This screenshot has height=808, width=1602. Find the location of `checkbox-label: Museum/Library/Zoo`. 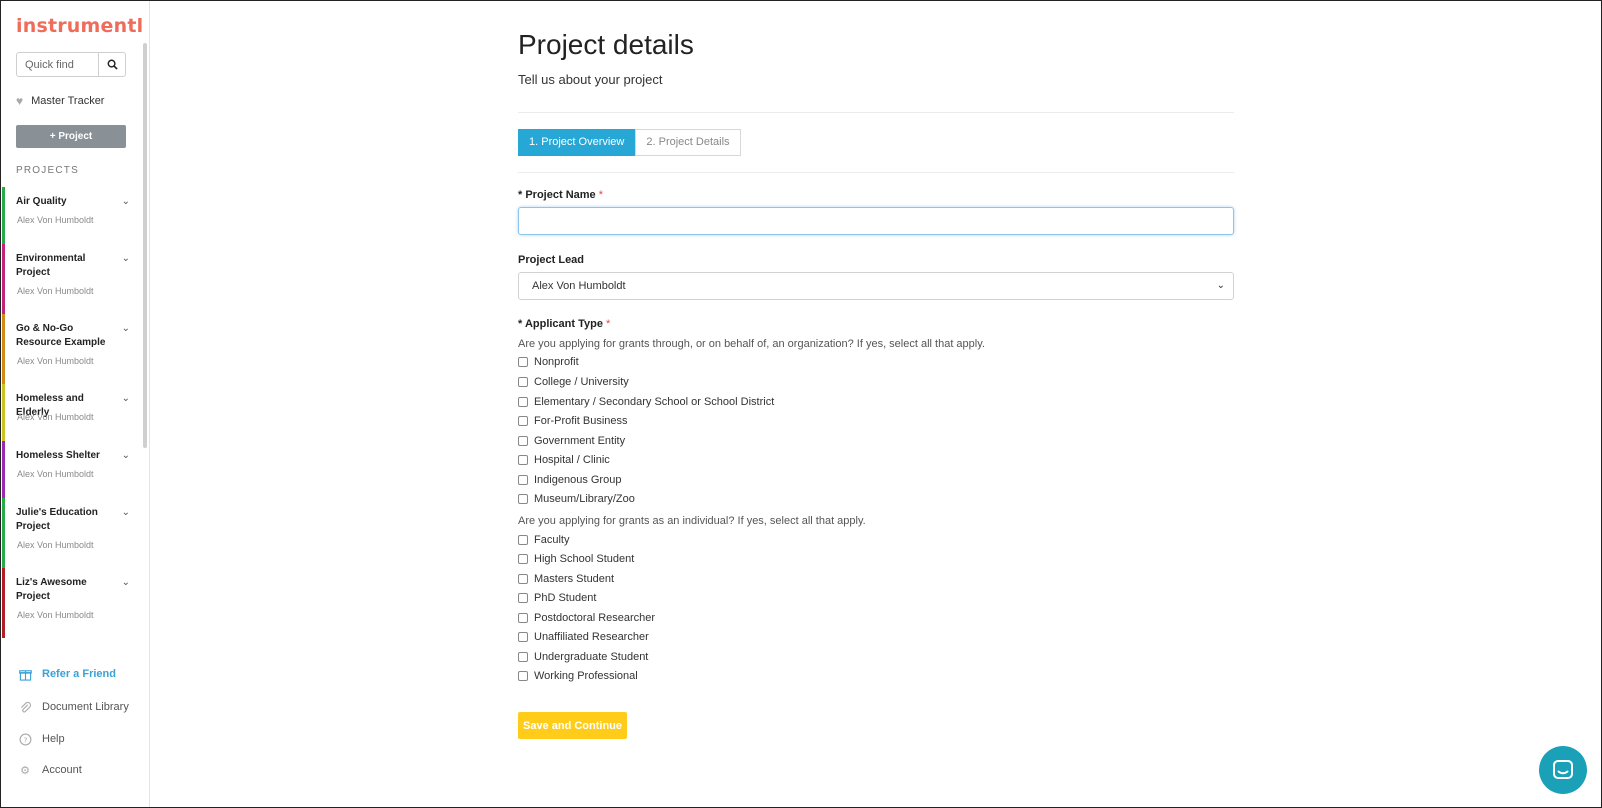

checkbox-label: Museum/Library/Zoo is located at coordinates (584, 499).